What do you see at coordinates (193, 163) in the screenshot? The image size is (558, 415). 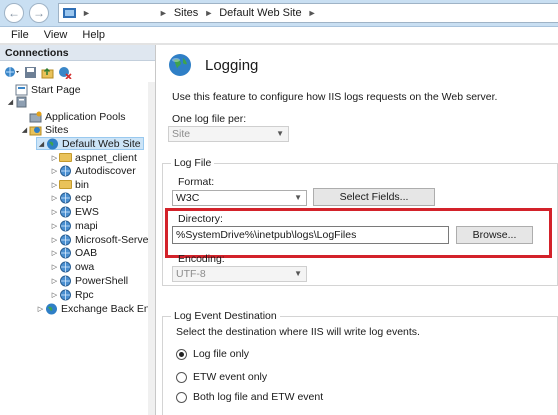 I see `log-file-group-title: Log File` at bounding box center [193, 163].